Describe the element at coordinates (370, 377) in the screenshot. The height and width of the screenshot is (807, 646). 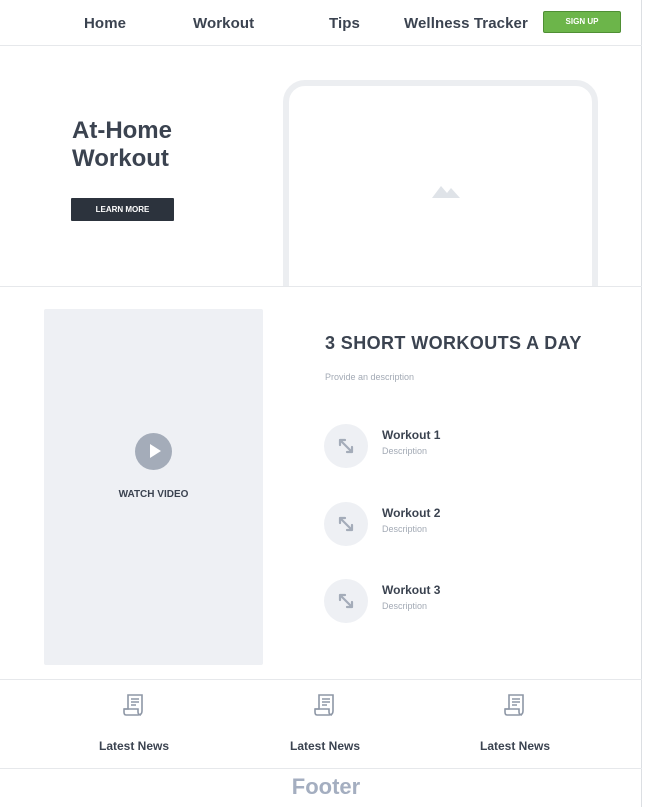
I see `workouts-description: Provide an description` at that location.